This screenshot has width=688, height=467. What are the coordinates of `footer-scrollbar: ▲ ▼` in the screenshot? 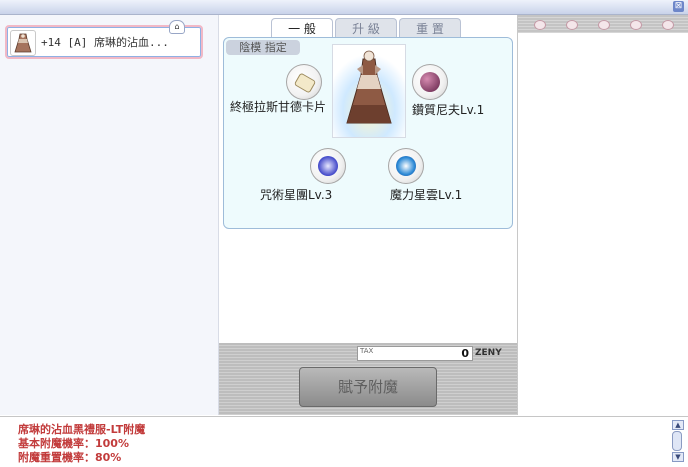 It's located at (678, 442).